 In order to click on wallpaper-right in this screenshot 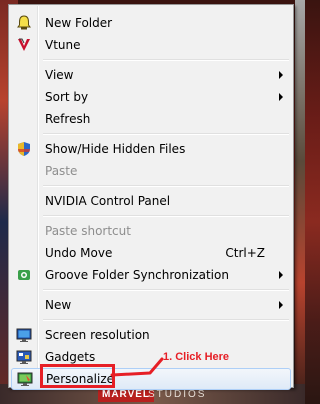, I will do `click(300, 202)`.